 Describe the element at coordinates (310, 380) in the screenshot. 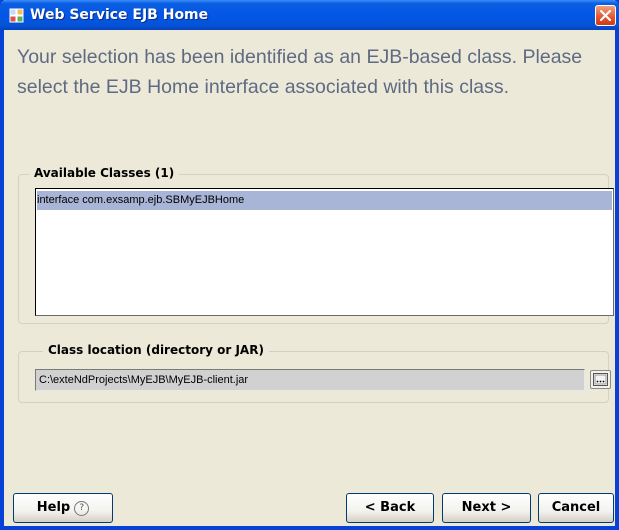

I see `class-location-field: C:\exteNdProjects\MyEJB\MyEJB-client.jar` at that location.